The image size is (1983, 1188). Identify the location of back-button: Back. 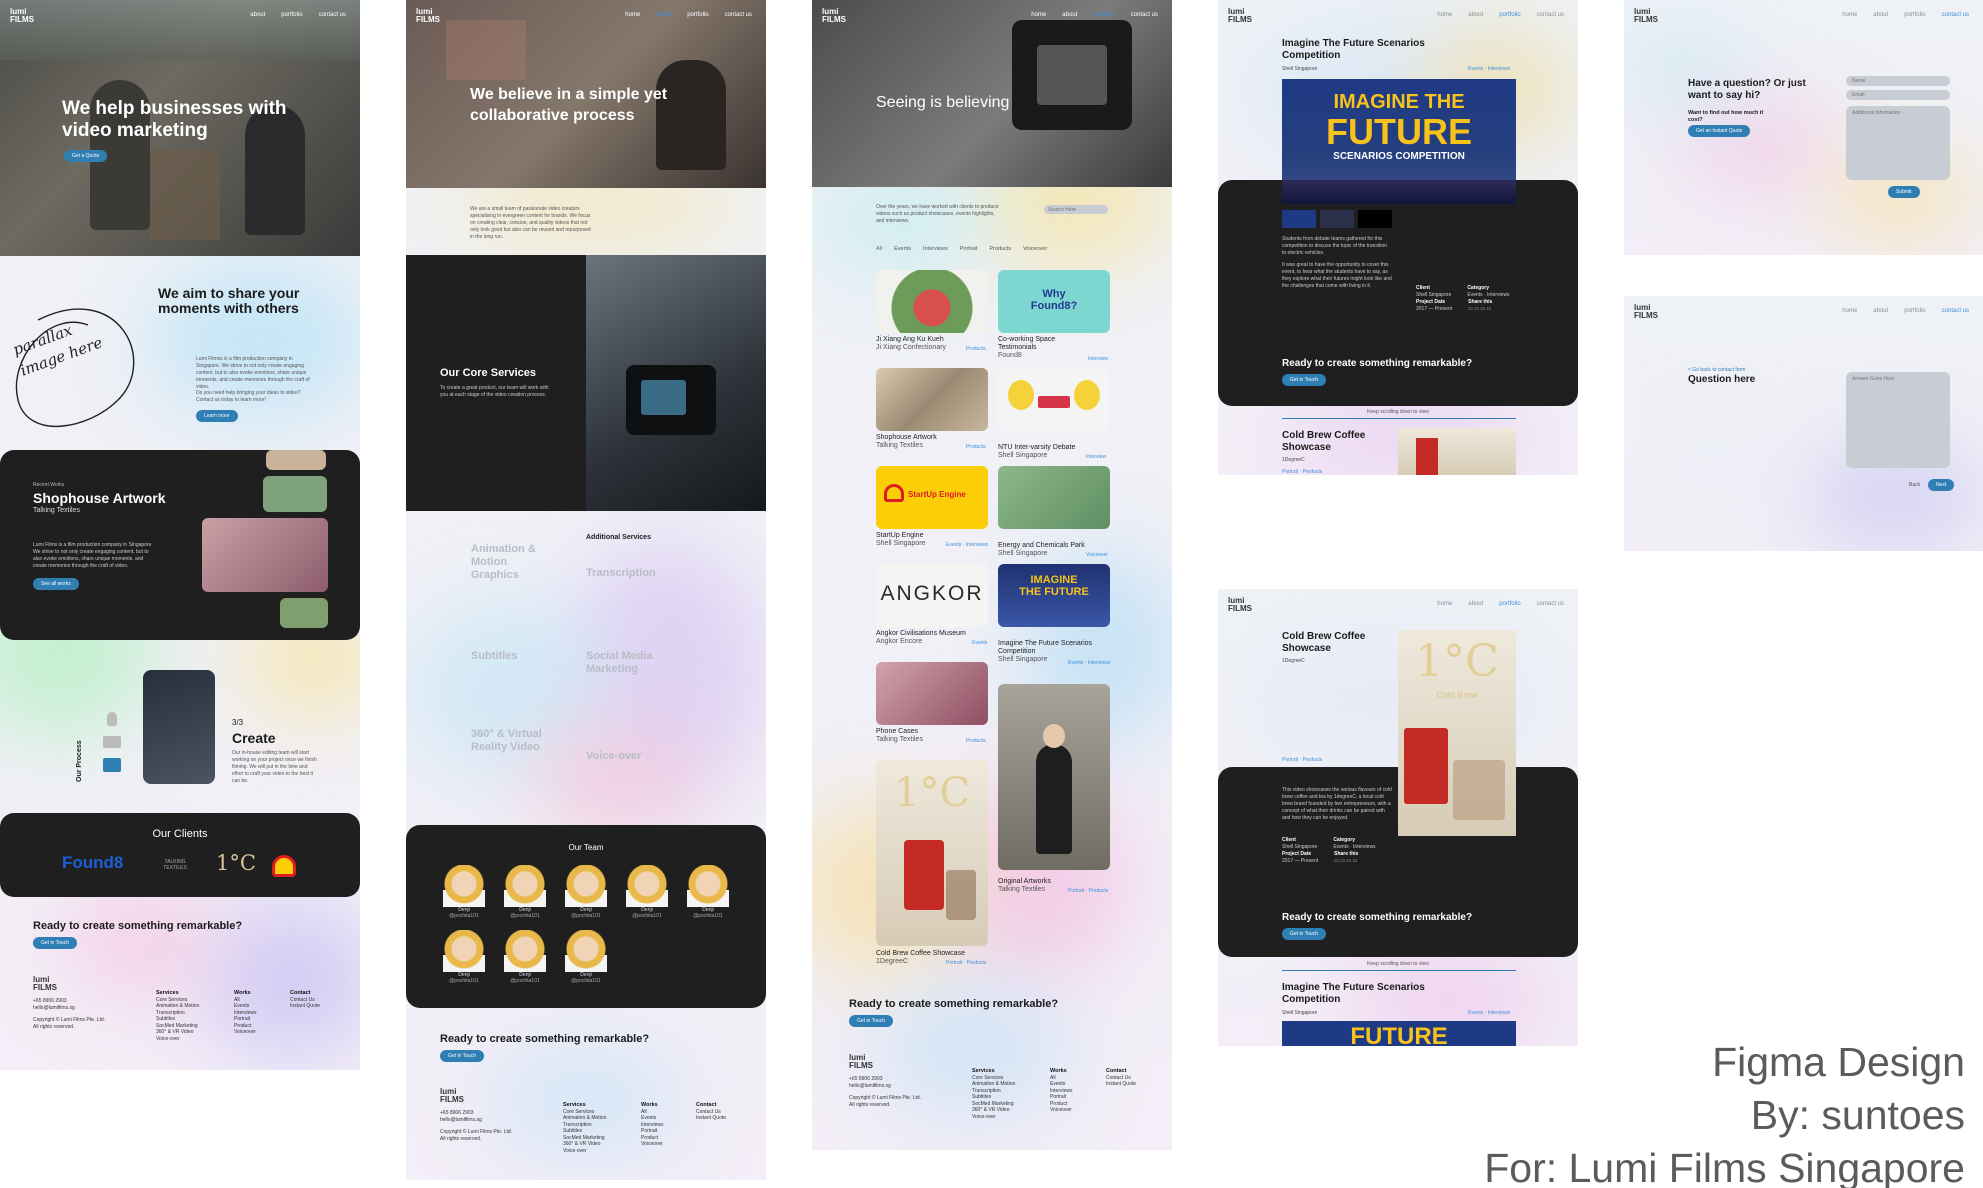
(1914, 485).